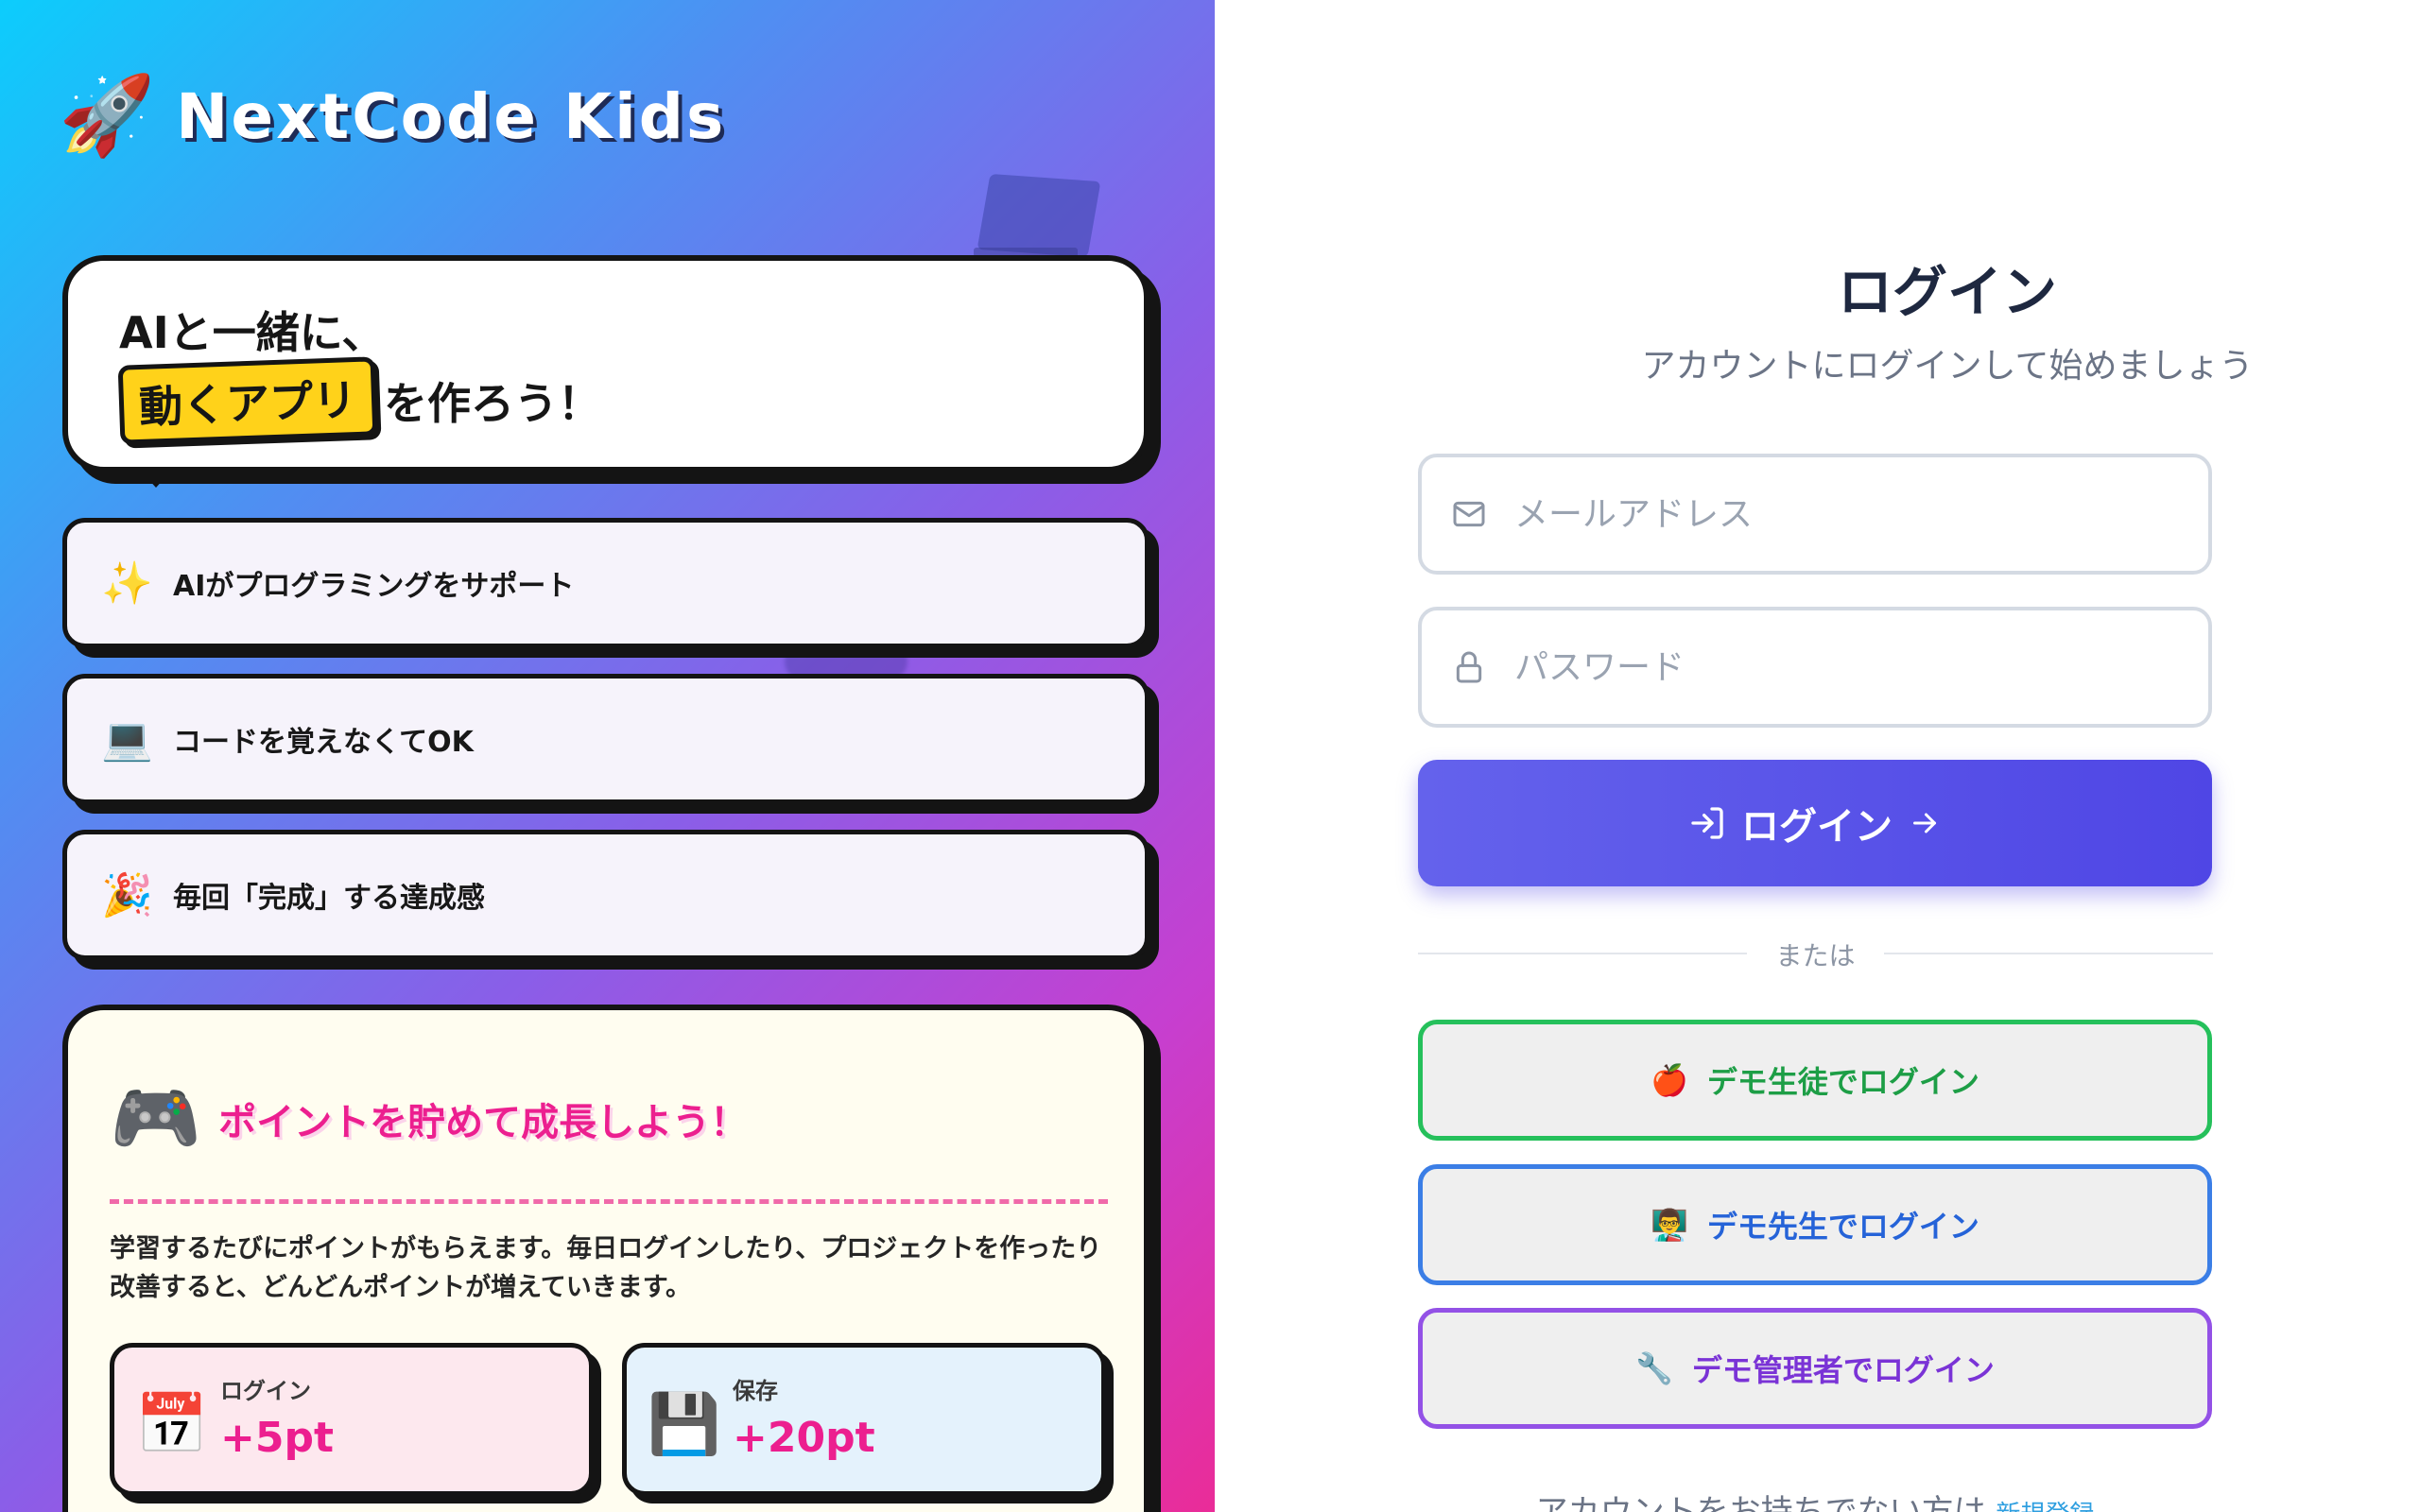  Describe the element at coordinates (1669, 1080) in the screenshot. I see `apple-icon: 🍎` at that location.